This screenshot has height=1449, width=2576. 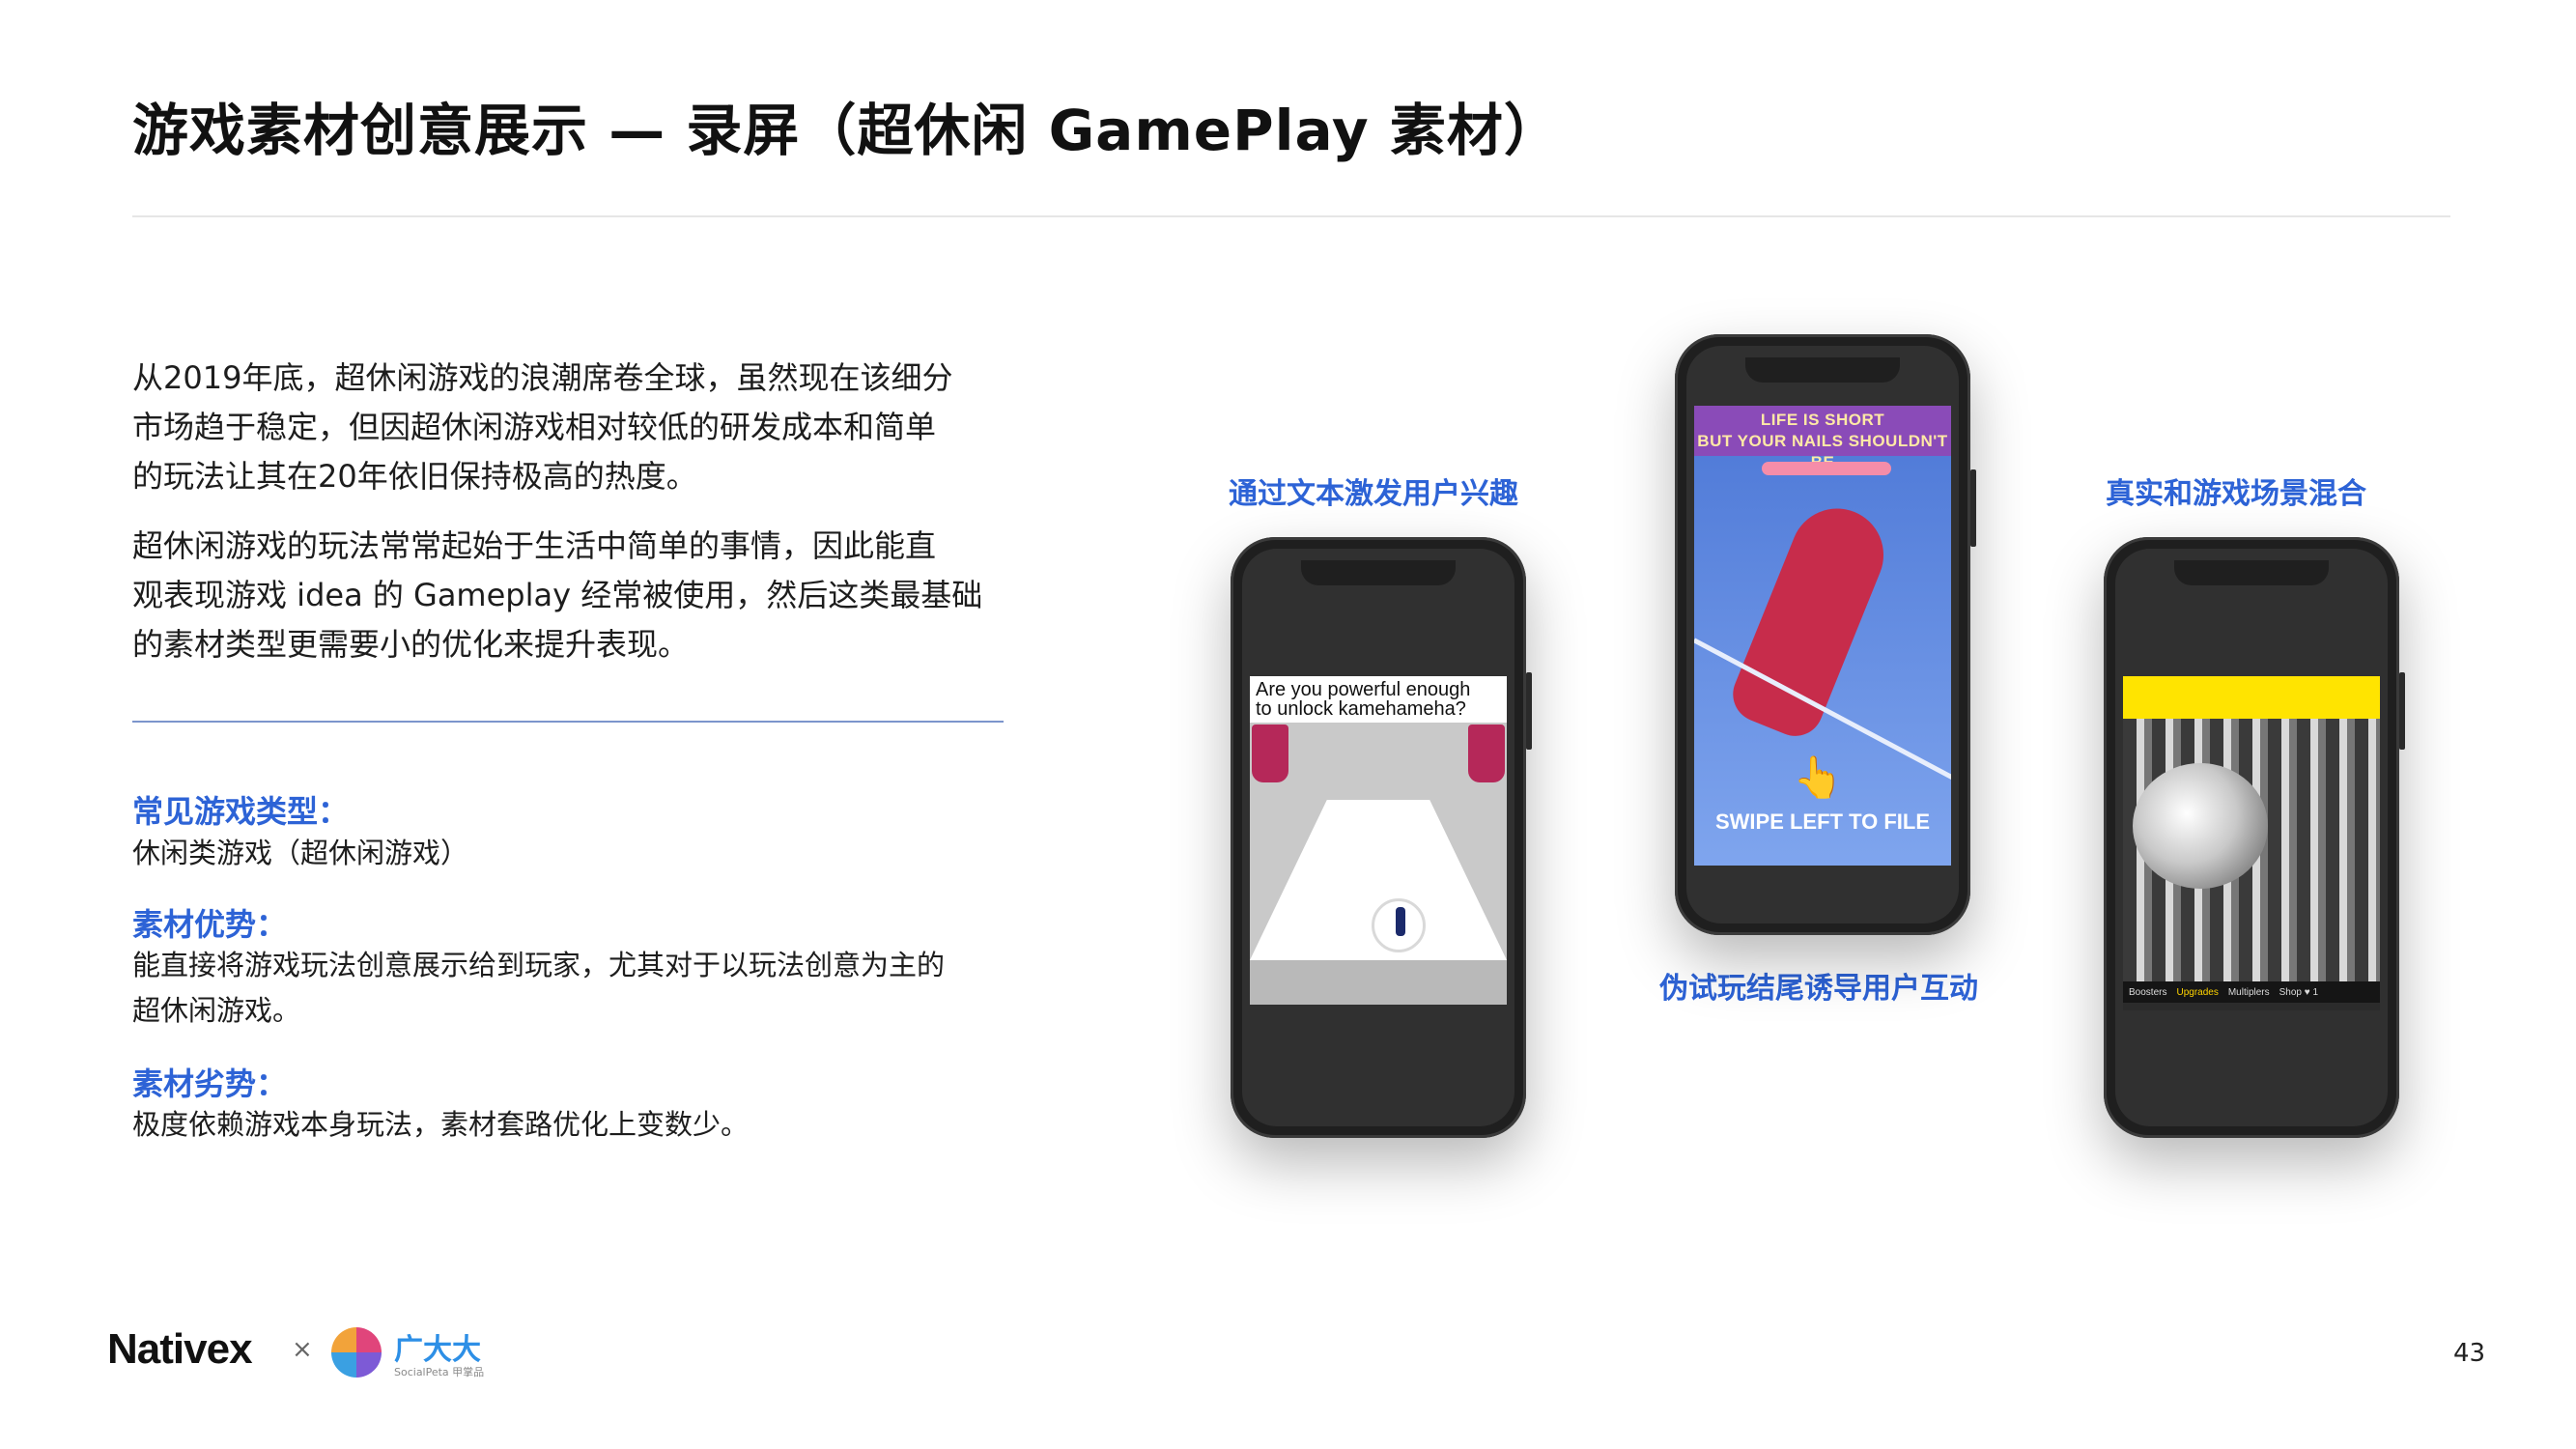 I want to click on menu-boosters: Boosters, so click(x=2148, y=992).